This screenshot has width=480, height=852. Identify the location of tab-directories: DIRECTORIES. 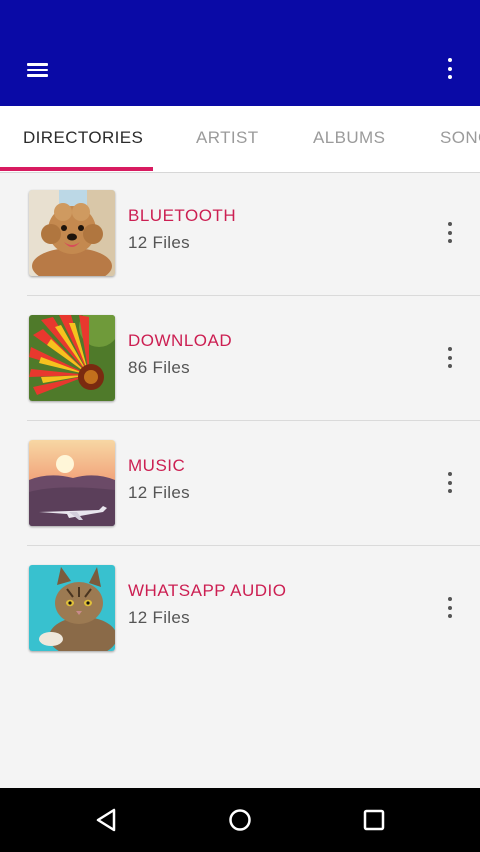
(83, 138).